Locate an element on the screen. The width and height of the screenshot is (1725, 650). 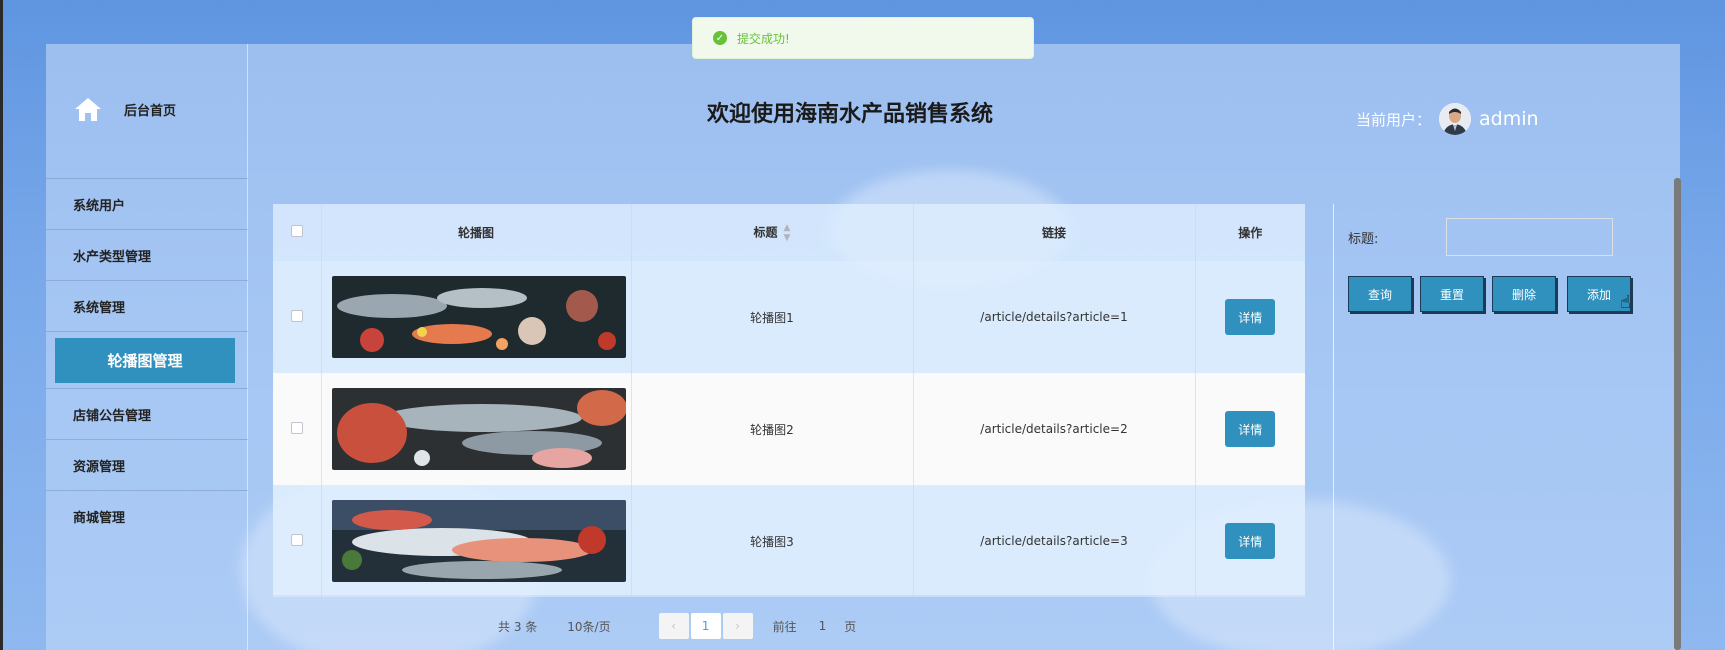
current-user: 当前用户： admin is located at coordinates (1447, 119).